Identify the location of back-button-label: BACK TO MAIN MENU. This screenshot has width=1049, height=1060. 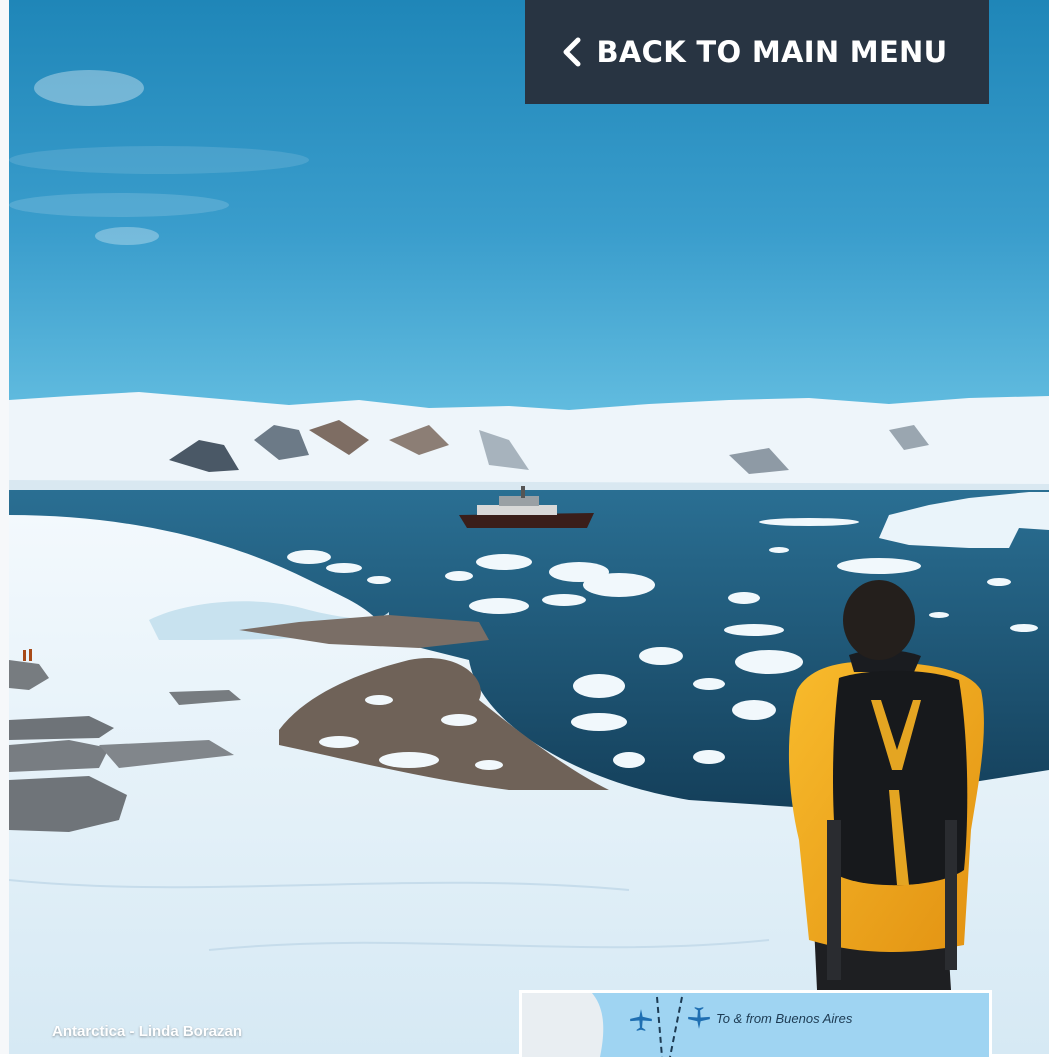
(772, 52).